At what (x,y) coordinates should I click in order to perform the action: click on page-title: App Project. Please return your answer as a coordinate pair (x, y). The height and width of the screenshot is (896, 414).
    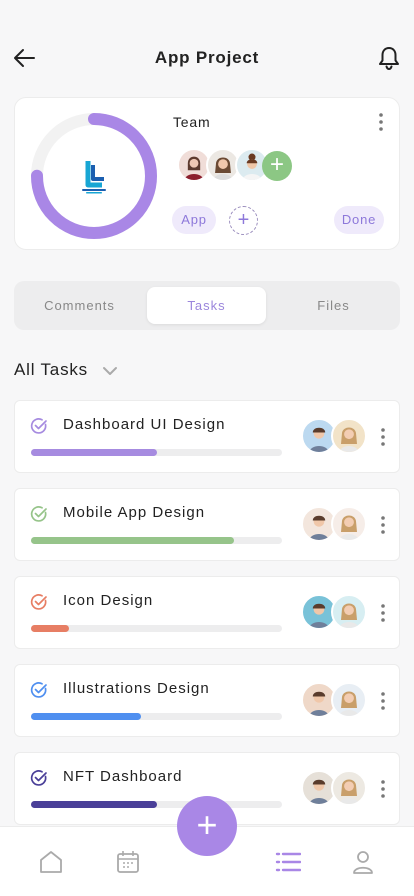
    Looking at the image, I should click on (207, 57).